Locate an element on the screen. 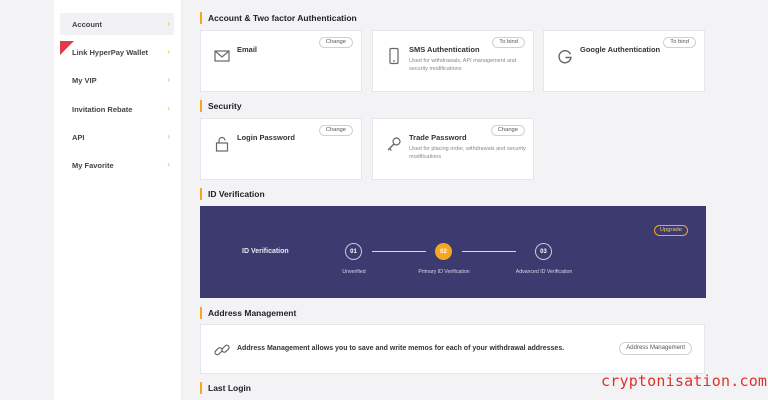 Image resolution: width=768 pixels, height=400 pixels. section-title-account-2fa: Account & Two factor Authentication is located at coordinates (278, 18).